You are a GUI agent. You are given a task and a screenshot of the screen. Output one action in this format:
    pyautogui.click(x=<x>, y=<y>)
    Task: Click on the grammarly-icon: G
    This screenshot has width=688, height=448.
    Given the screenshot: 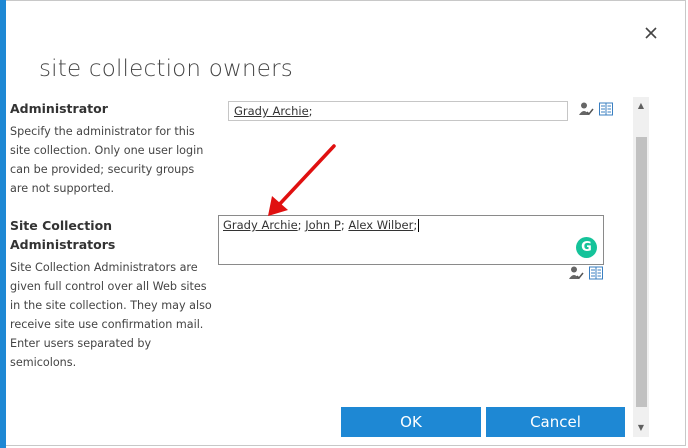 What is the action you would take?
    pyautogui.click(x=586, y=247)
    